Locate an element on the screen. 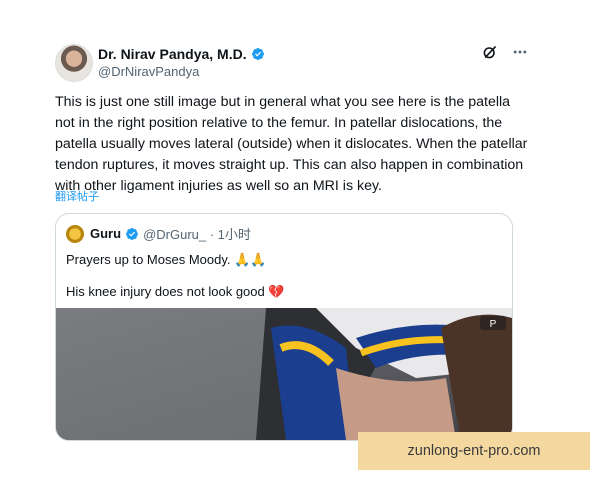 This screenshot has width=600, height=480. watermark-banner: zunlong-ent-pro.com is located at coordinates (474, 451).